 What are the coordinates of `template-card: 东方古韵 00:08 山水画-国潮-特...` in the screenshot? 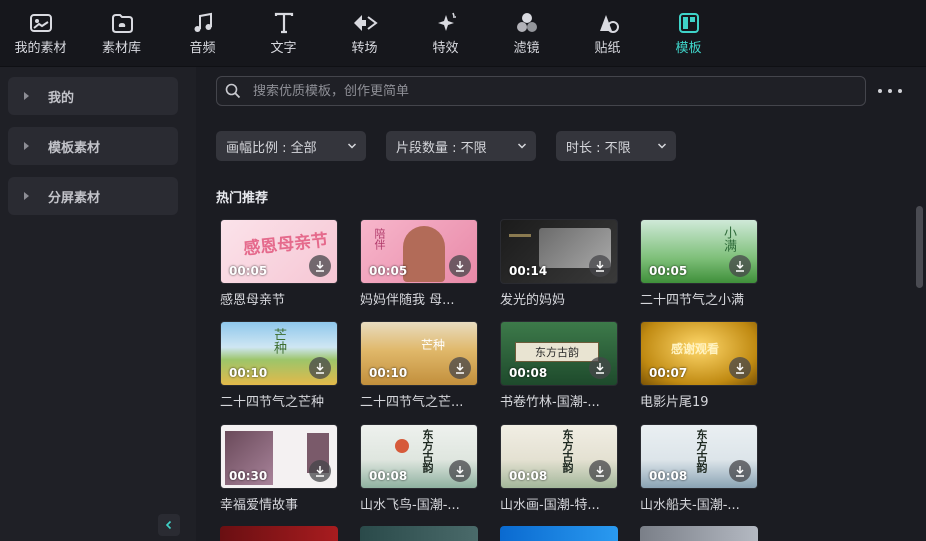 It's located at (559, 468).